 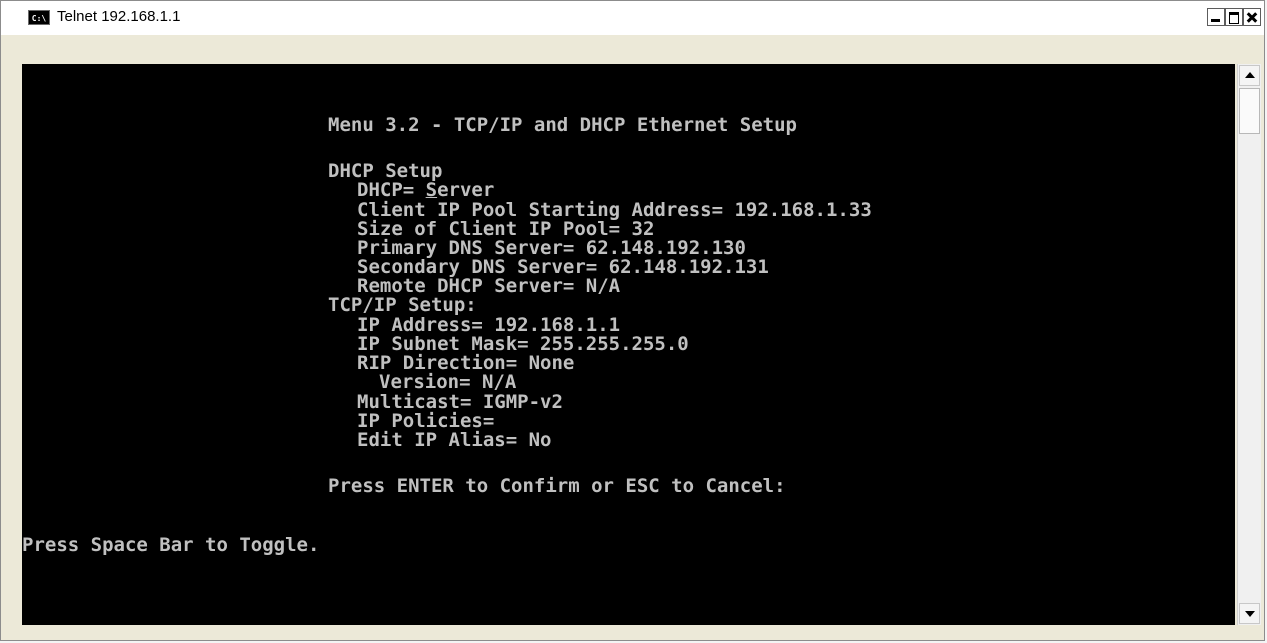 What do you see at coordinates (1216, 17) in the screenshot?
I see `minimize-button` at bounding box center [1216, 17].